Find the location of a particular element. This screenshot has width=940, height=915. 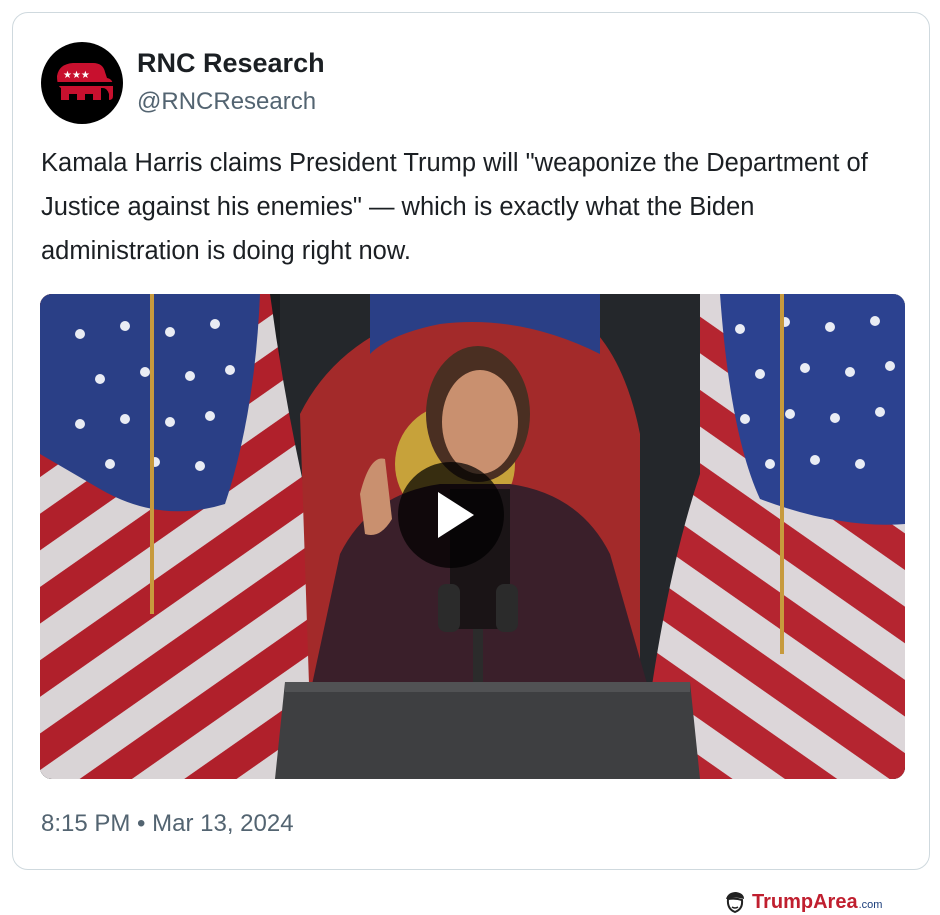

play-icon is located at coordinates (456, 515).